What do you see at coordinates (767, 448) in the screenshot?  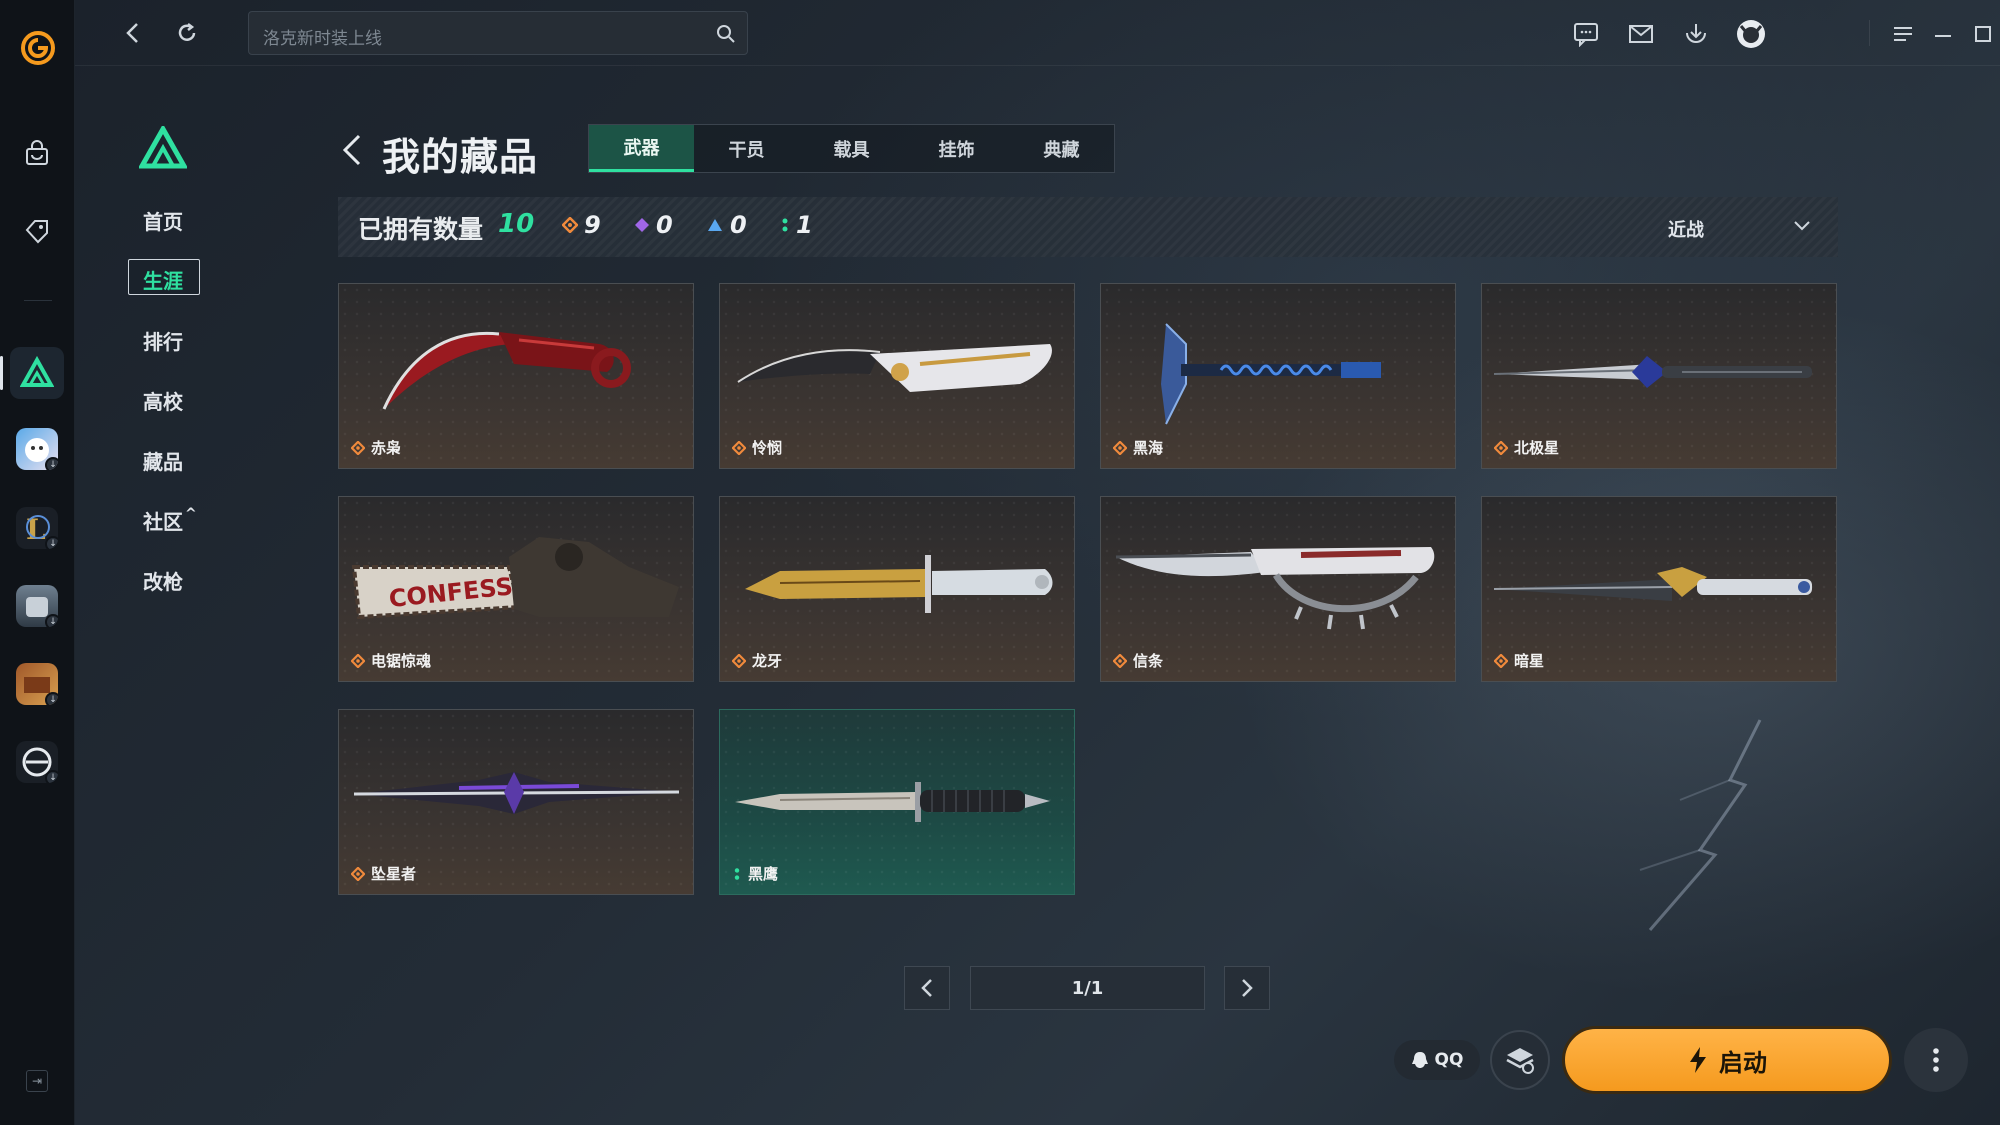 I see `weapon-name: 怜悯` at bounding box center [767, 448].